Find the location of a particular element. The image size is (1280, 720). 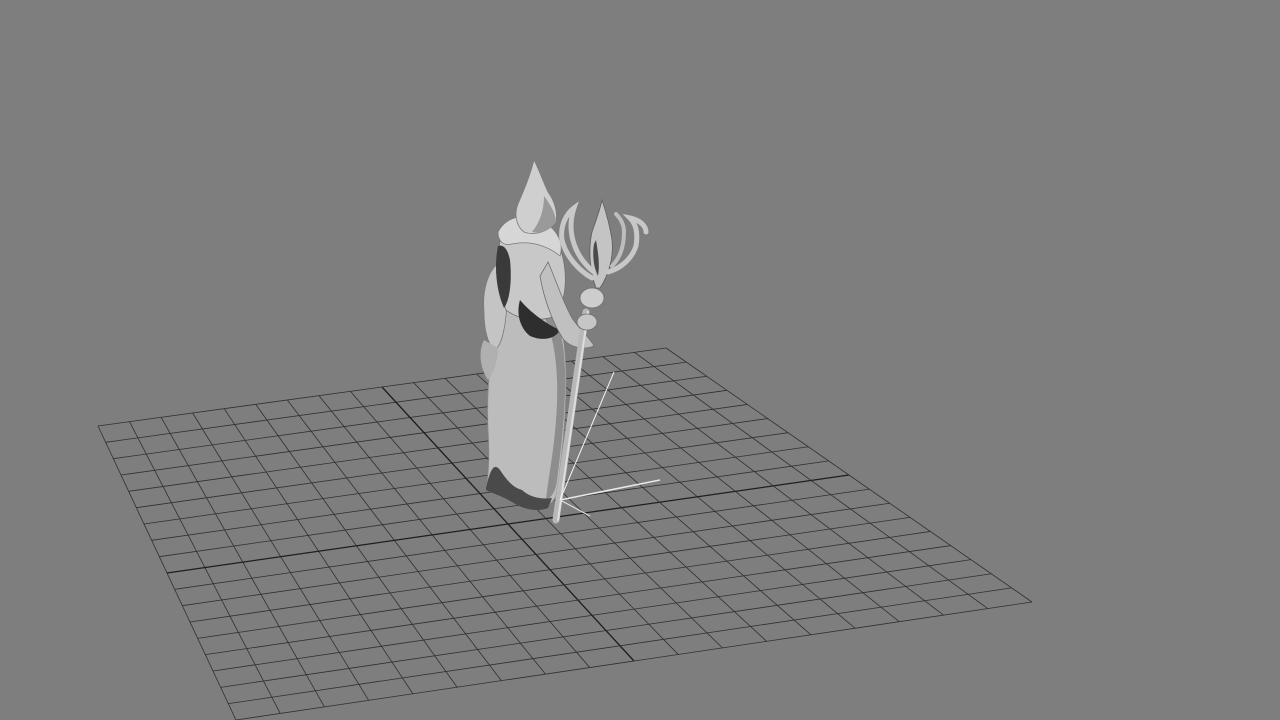

gizmo-axis-z is located at coordinates (575, 508).